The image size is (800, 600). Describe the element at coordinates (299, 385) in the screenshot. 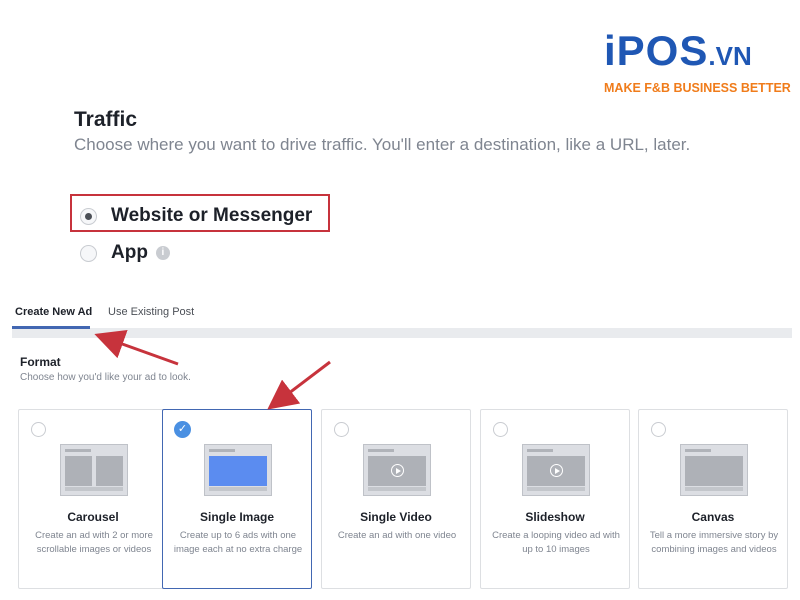

I see `arrow-to-single-image` at that location.